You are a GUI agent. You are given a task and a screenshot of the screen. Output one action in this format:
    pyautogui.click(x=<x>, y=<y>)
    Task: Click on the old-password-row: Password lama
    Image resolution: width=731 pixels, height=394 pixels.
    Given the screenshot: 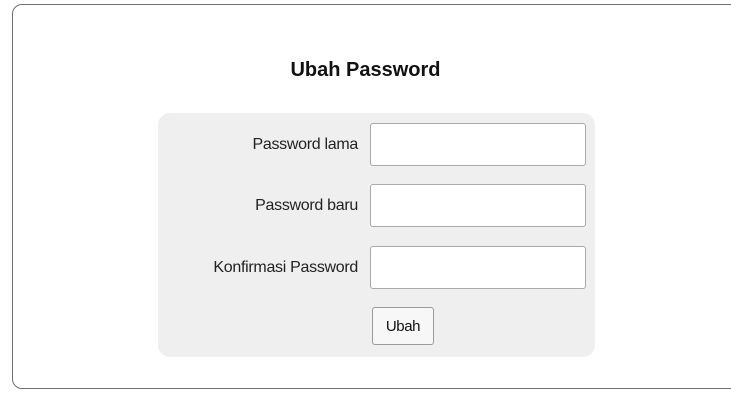 What is the action you would take?
    pyautogui.click(x=376, y=145)
    